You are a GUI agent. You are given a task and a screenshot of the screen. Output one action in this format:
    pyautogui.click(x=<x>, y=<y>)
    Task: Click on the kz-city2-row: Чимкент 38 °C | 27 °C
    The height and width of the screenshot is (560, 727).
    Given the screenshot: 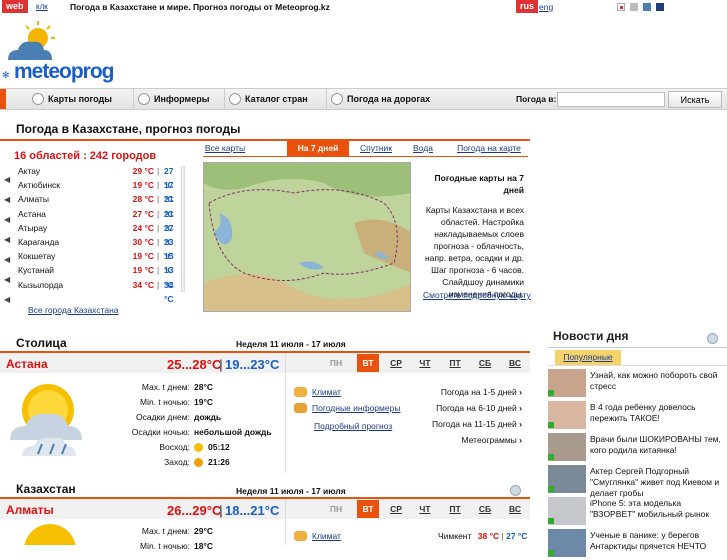 What is the action you would take?
    pyautogui.click(x=482, y=536)
    